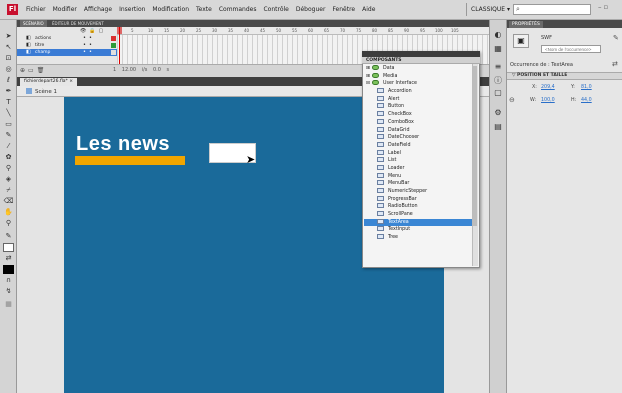  What do you see at coordinates (8, 280) in the screenshot?
I see `snap-icon: ∩` at bounding box center [8, 280].